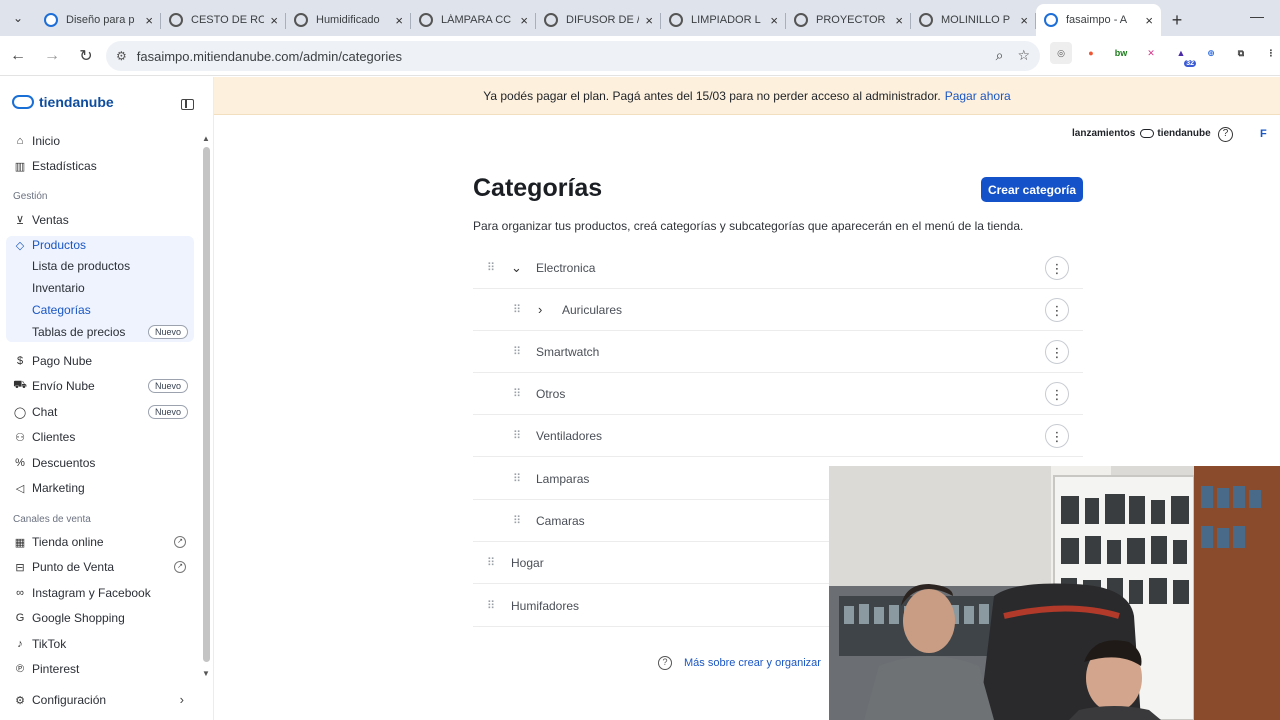 The height and width of the screenshot is (720, 1280). What do you see at coordinates (1263, 134) in the screenshot?
I see `avatar: F` at bounding box center [1263, 134].